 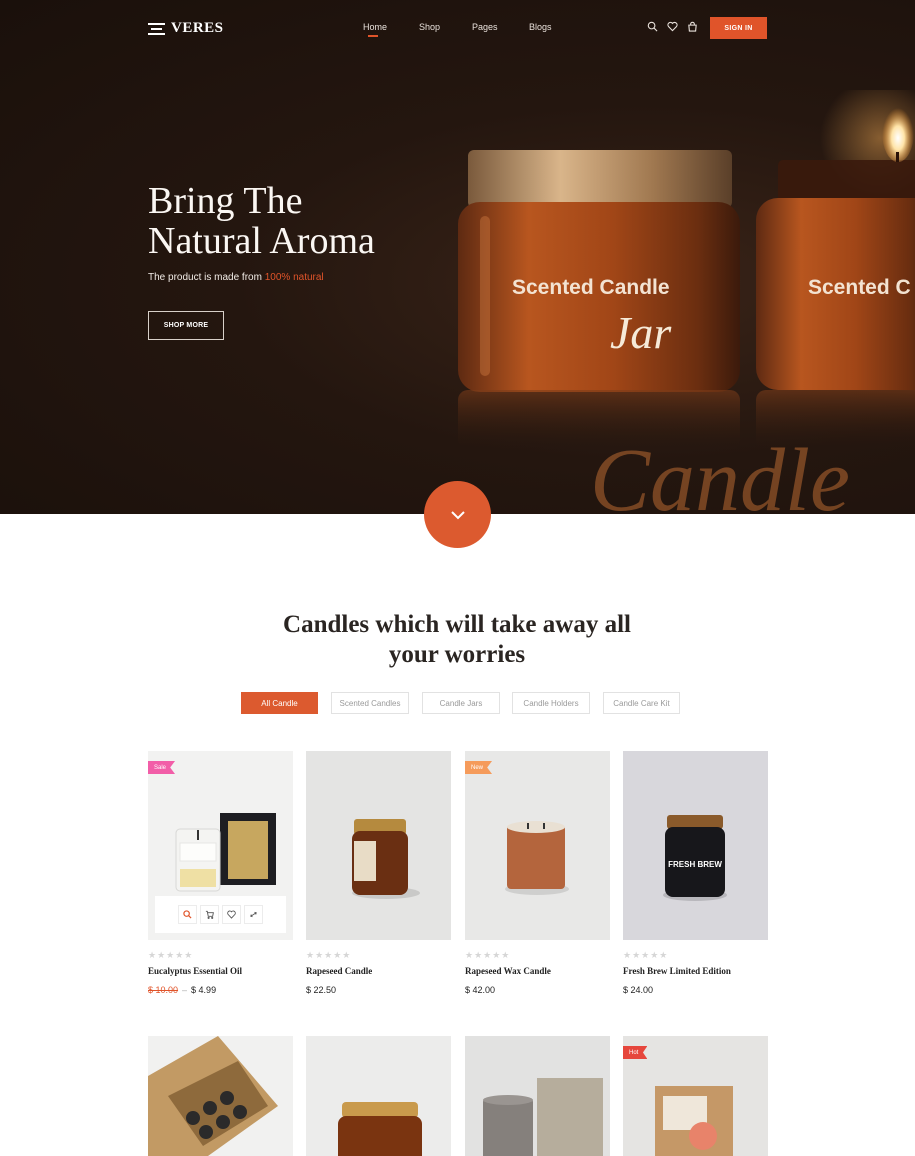 I want to click on section-title-line-1: Candles which will take away all, so click(x=457, y=624).